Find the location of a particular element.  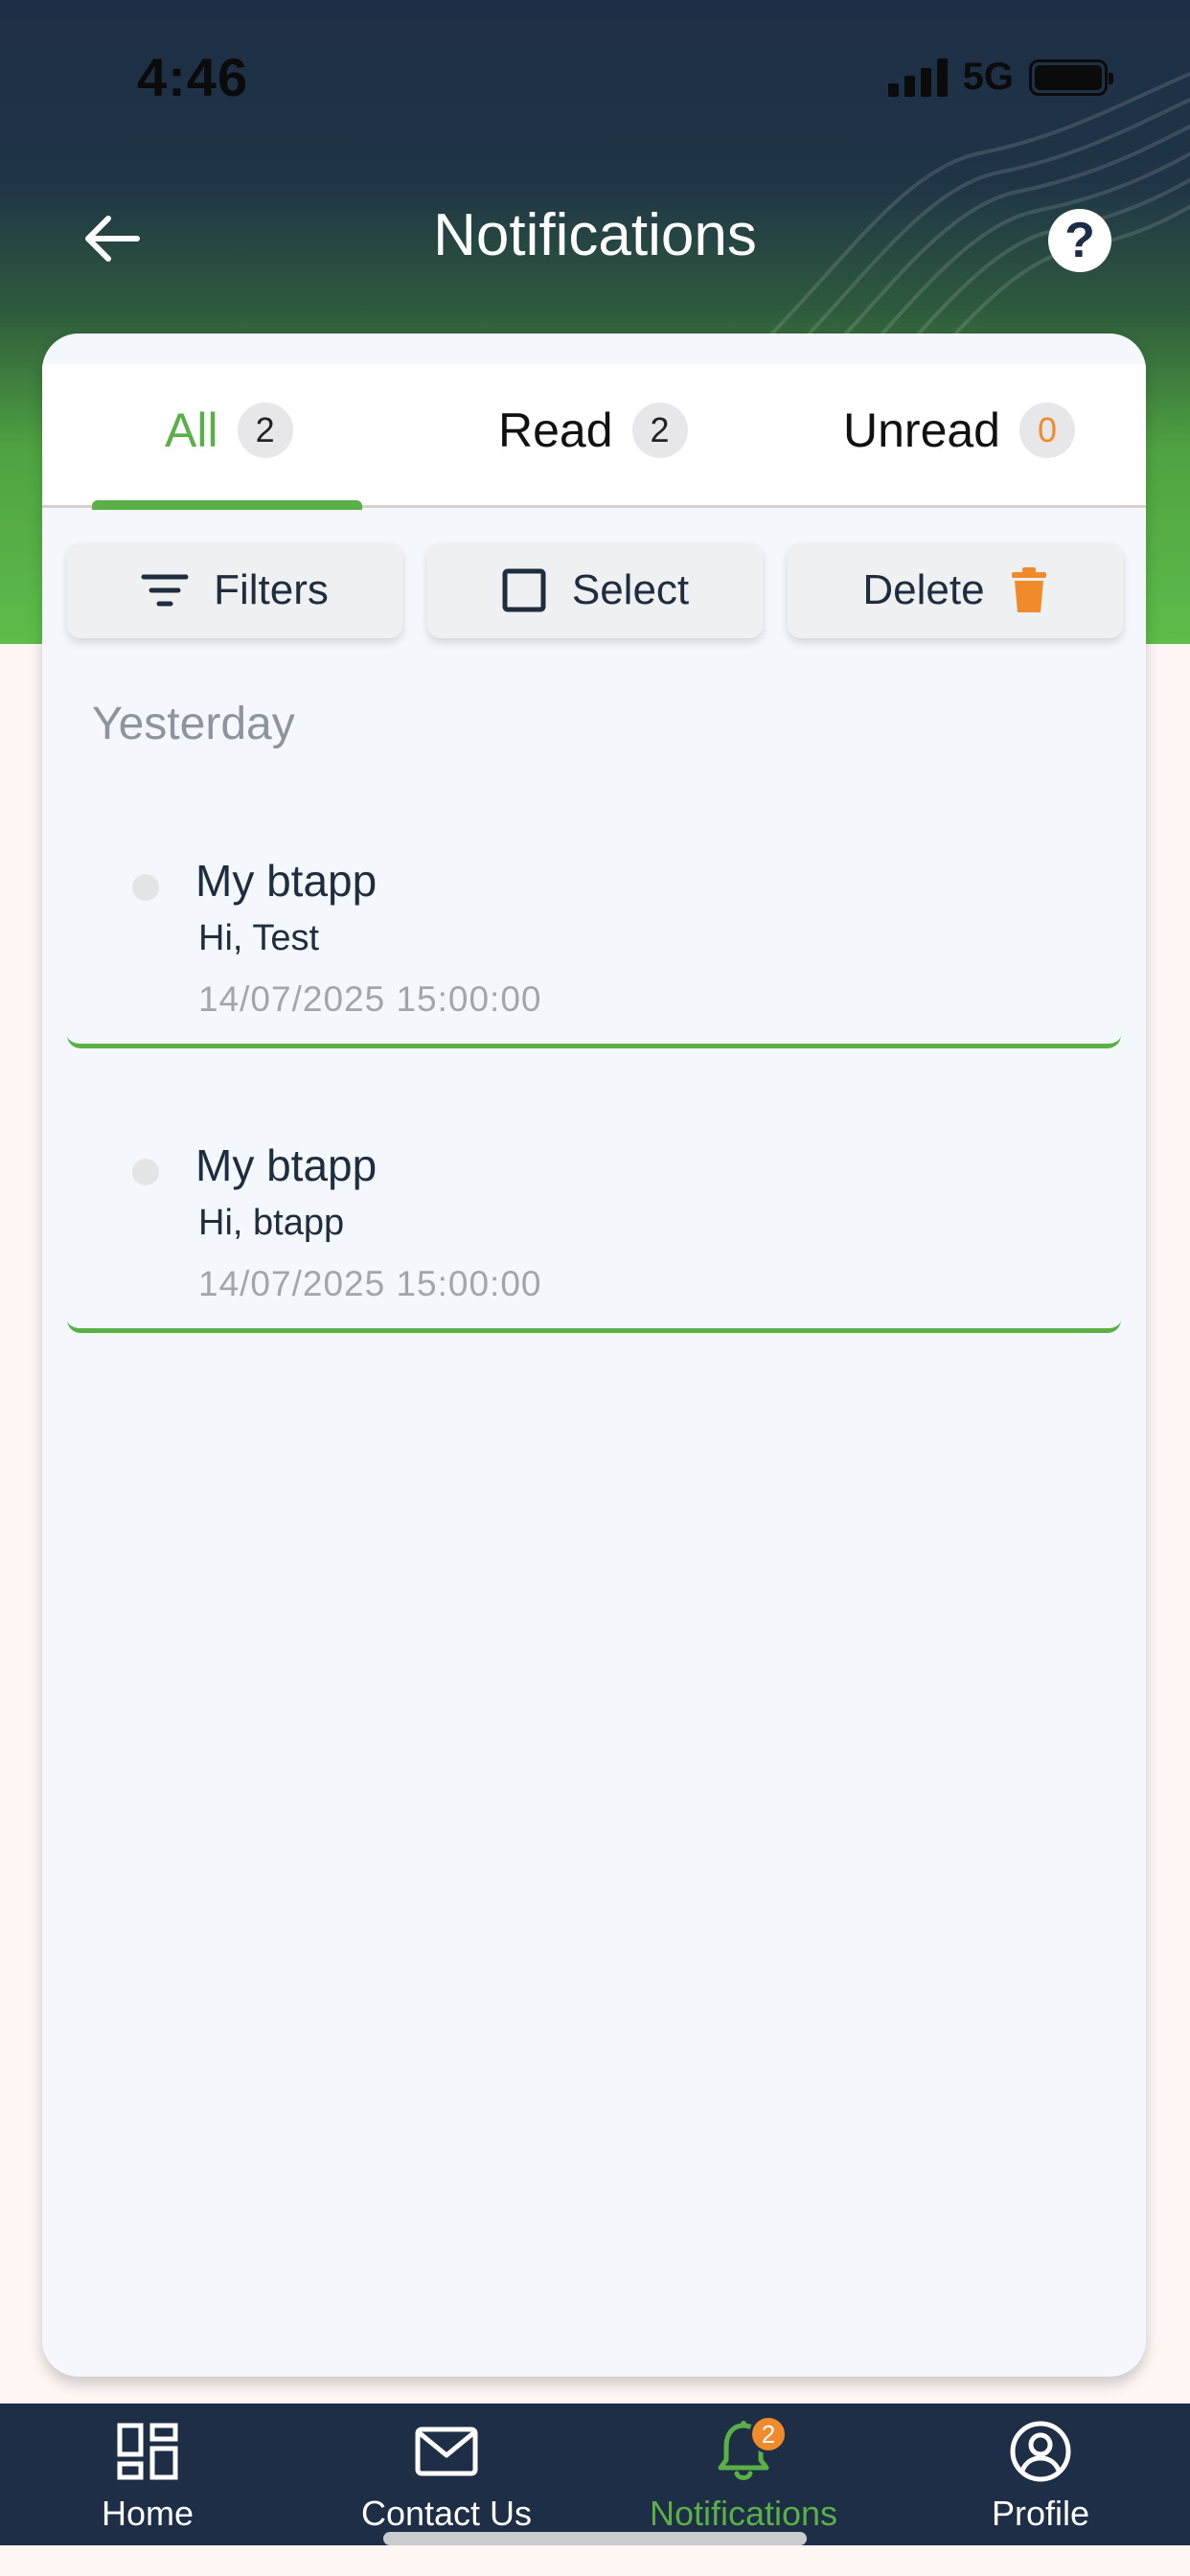

notification-body: Hi, btapp is located at coordinates (271, 1223).